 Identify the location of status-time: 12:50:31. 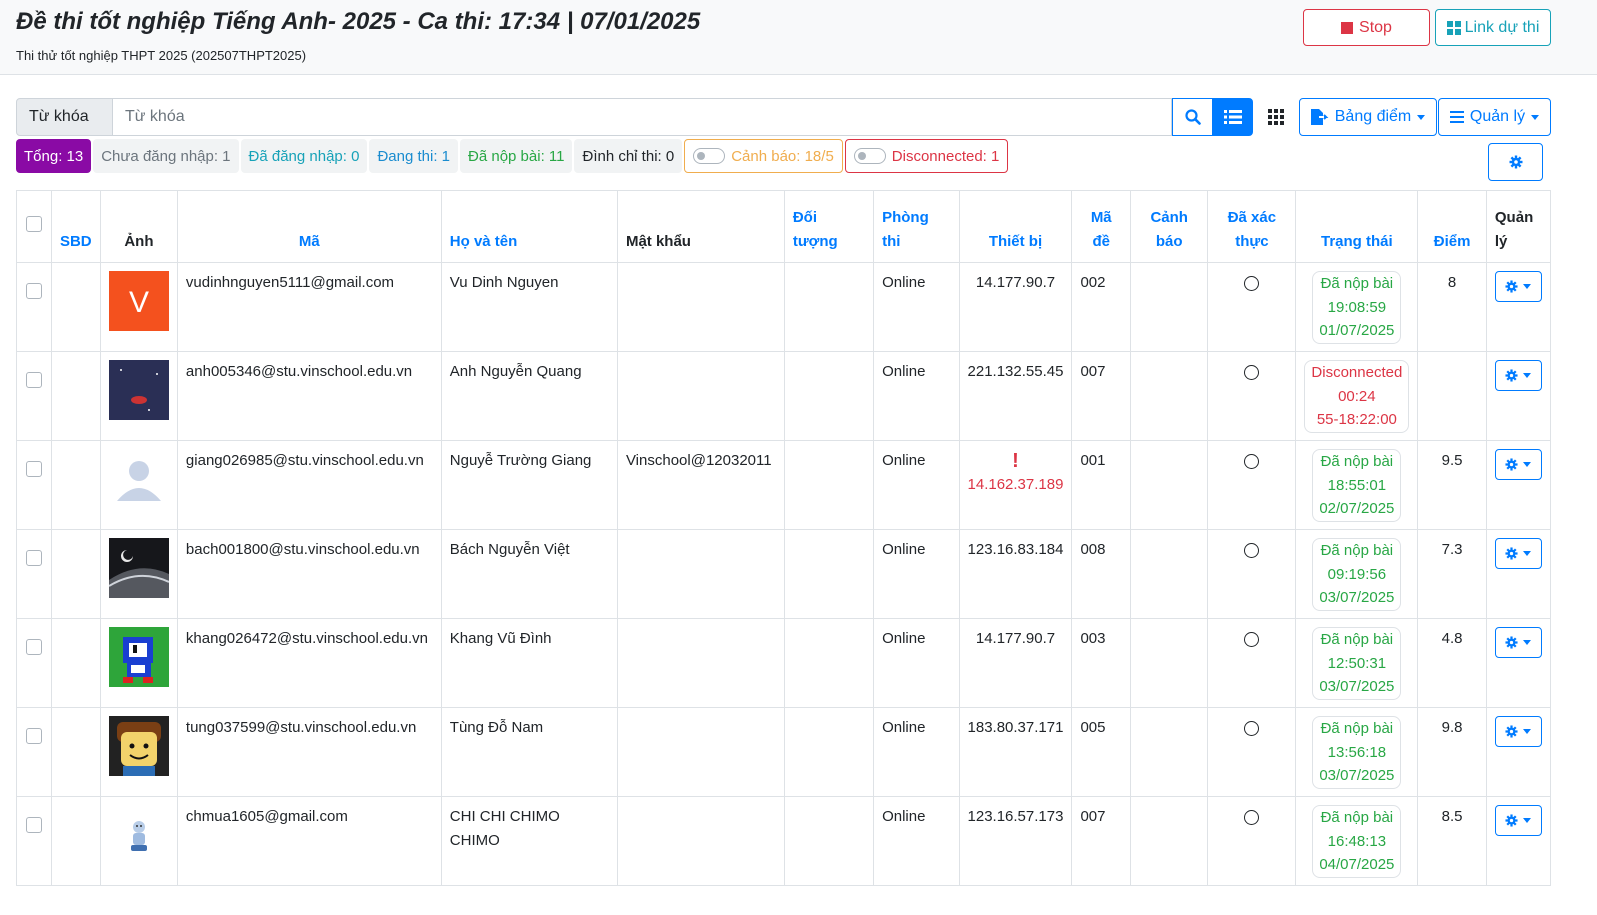
(1357, 663).